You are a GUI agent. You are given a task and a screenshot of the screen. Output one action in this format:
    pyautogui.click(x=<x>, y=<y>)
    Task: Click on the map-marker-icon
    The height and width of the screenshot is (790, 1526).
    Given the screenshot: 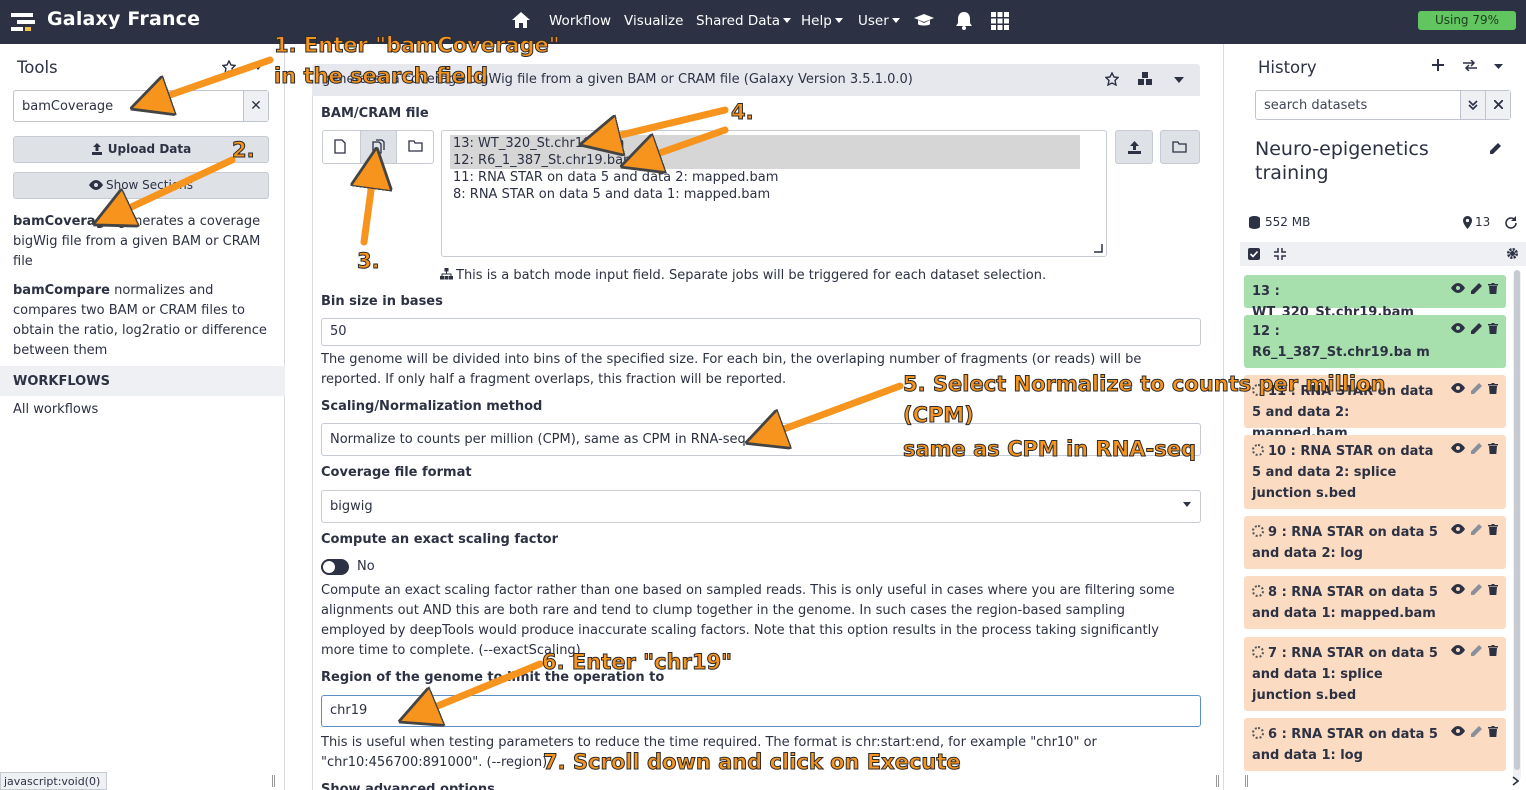 What is the action you would take?
    pyautogui.click(x=1467, y=222)
    